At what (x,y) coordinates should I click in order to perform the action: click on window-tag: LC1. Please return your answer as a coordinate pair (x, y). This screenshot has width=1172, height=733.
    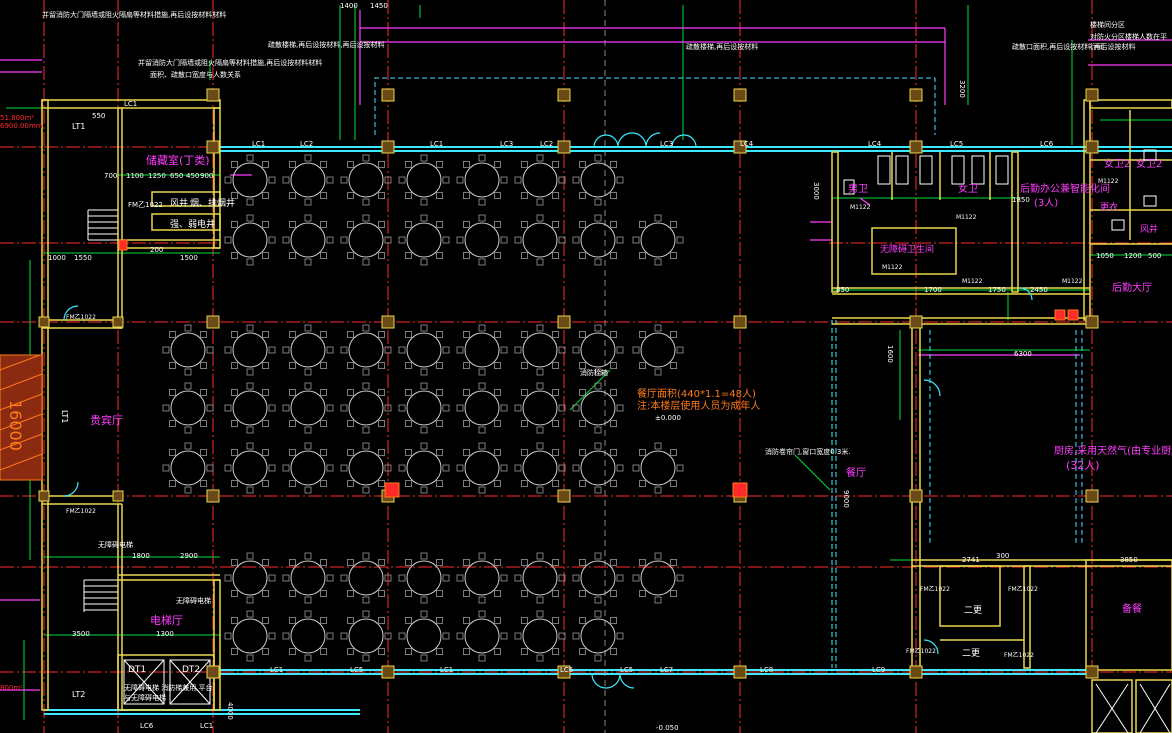
    Looking at the image, I should click on (277, 670).